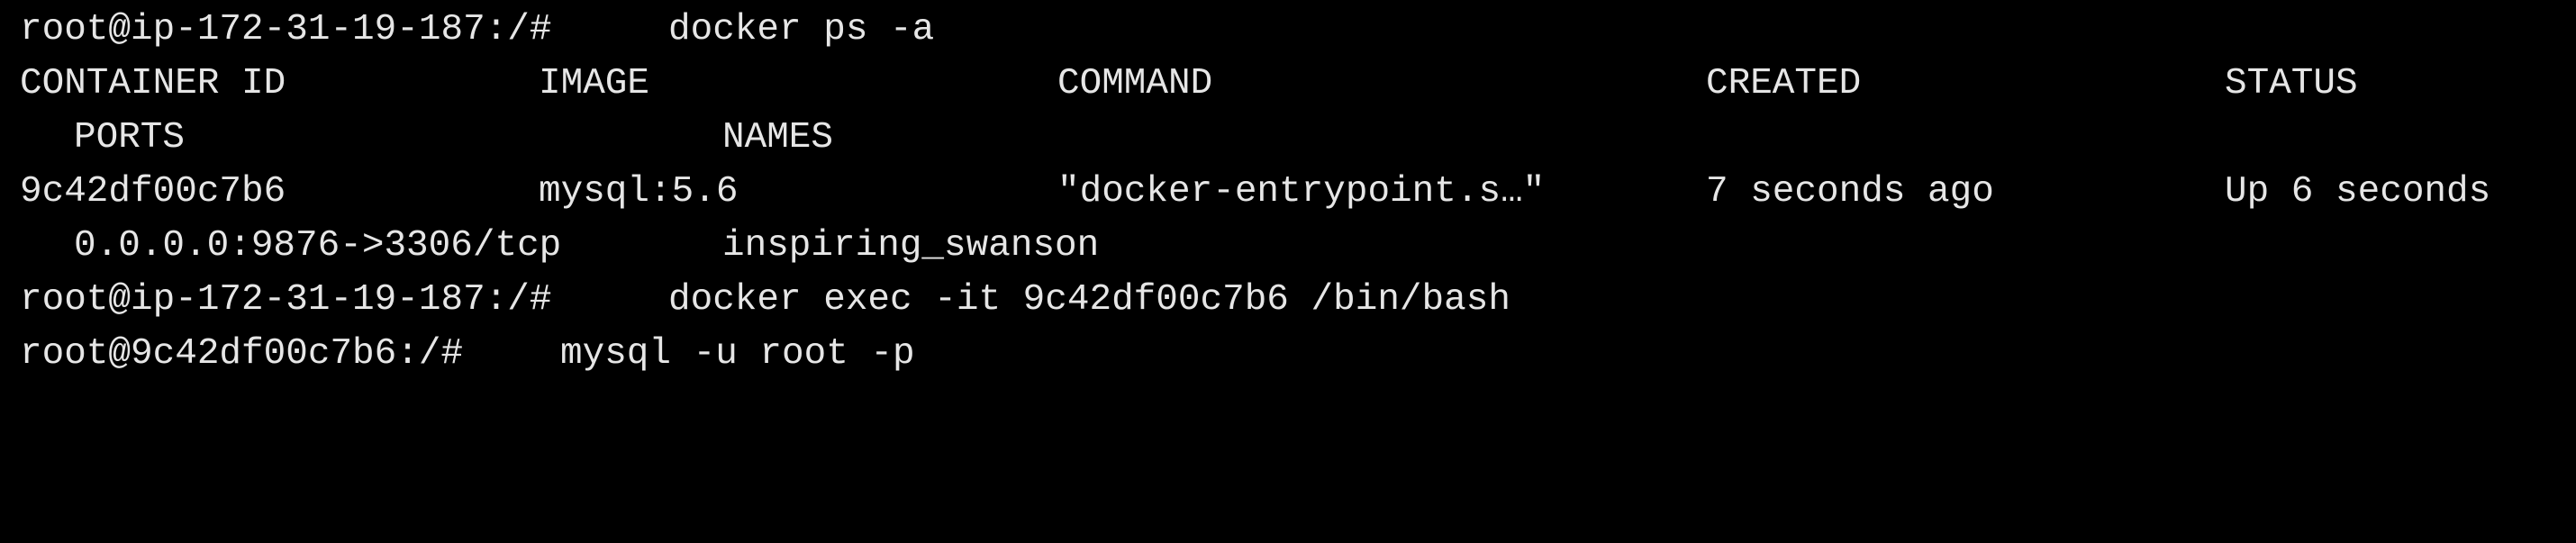 This screenshot has width=2576, height=543. I want to click on column-header-command: COMMAND, so click(1135, 83).